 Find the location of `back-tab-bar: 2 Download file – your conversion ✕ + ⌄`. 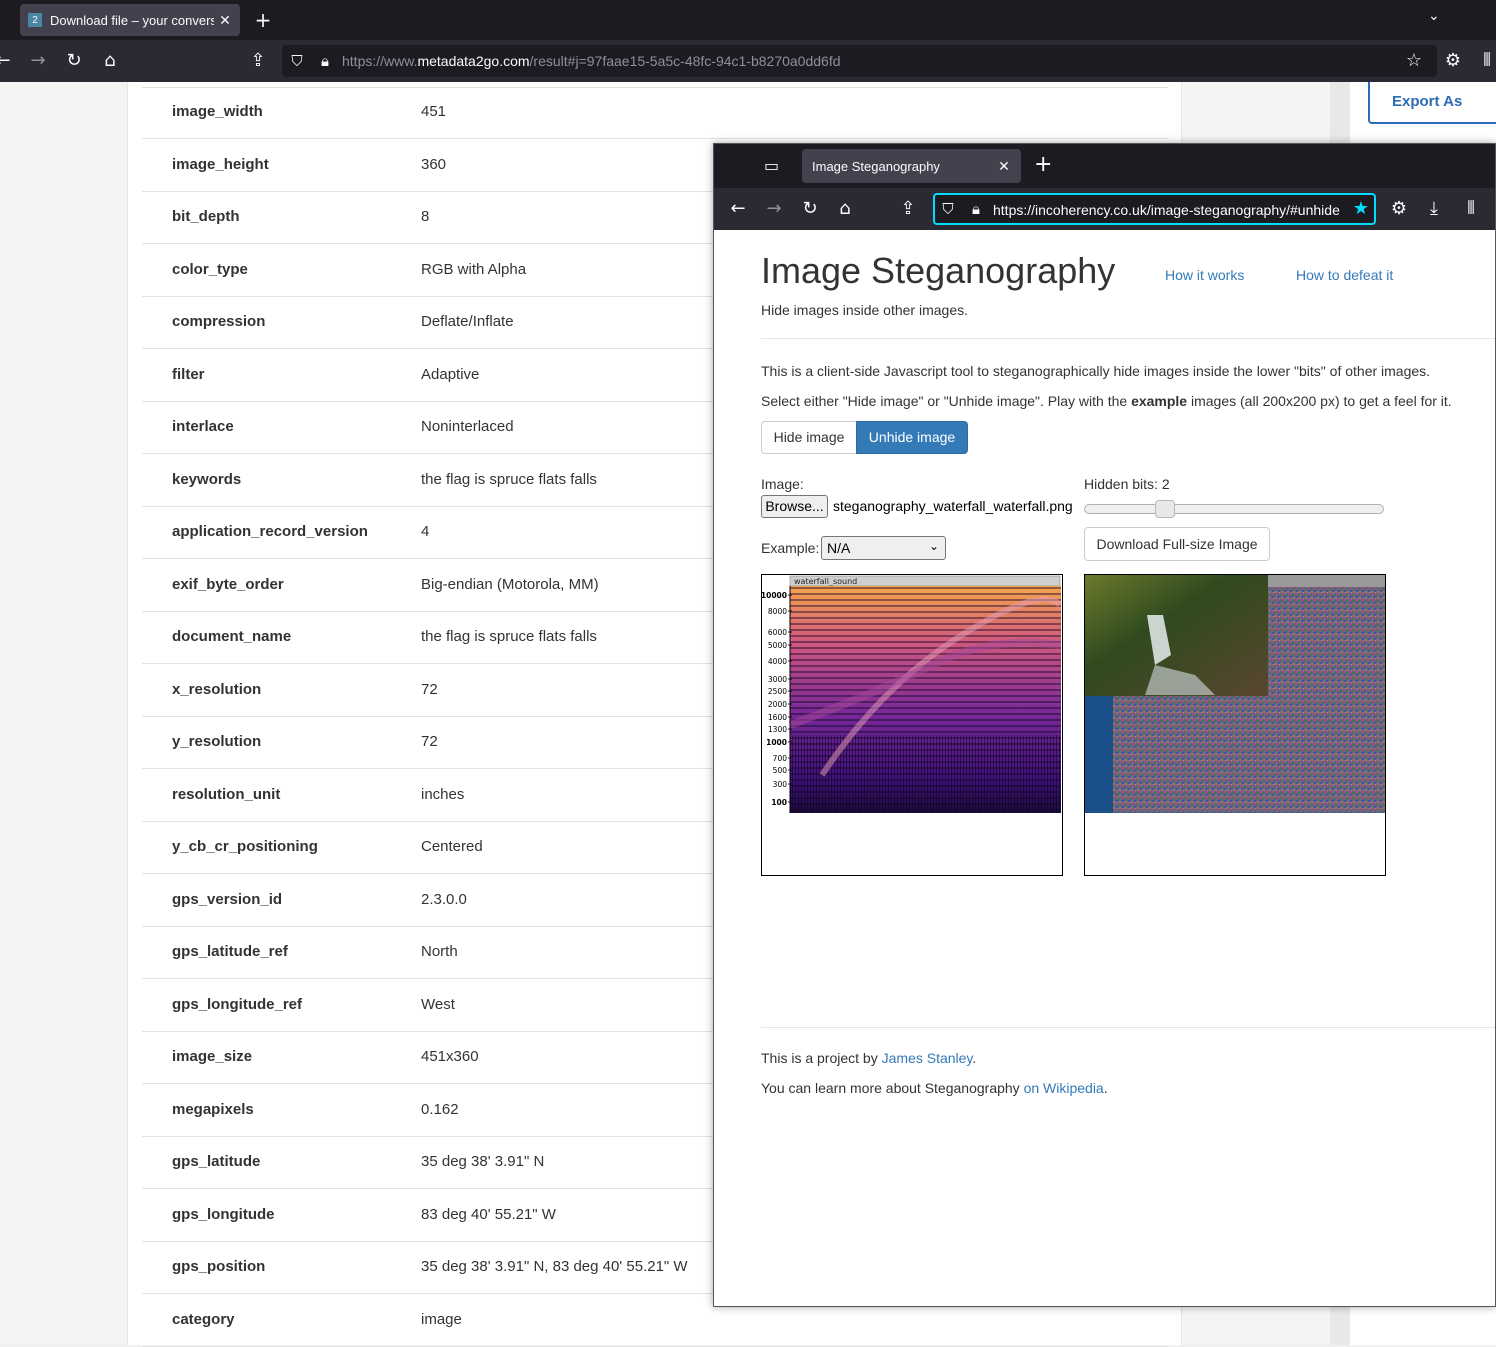

back-tab-bar: 2 Download file – your conversion ✕ + ⌄ is located at coordinates (748, 20).